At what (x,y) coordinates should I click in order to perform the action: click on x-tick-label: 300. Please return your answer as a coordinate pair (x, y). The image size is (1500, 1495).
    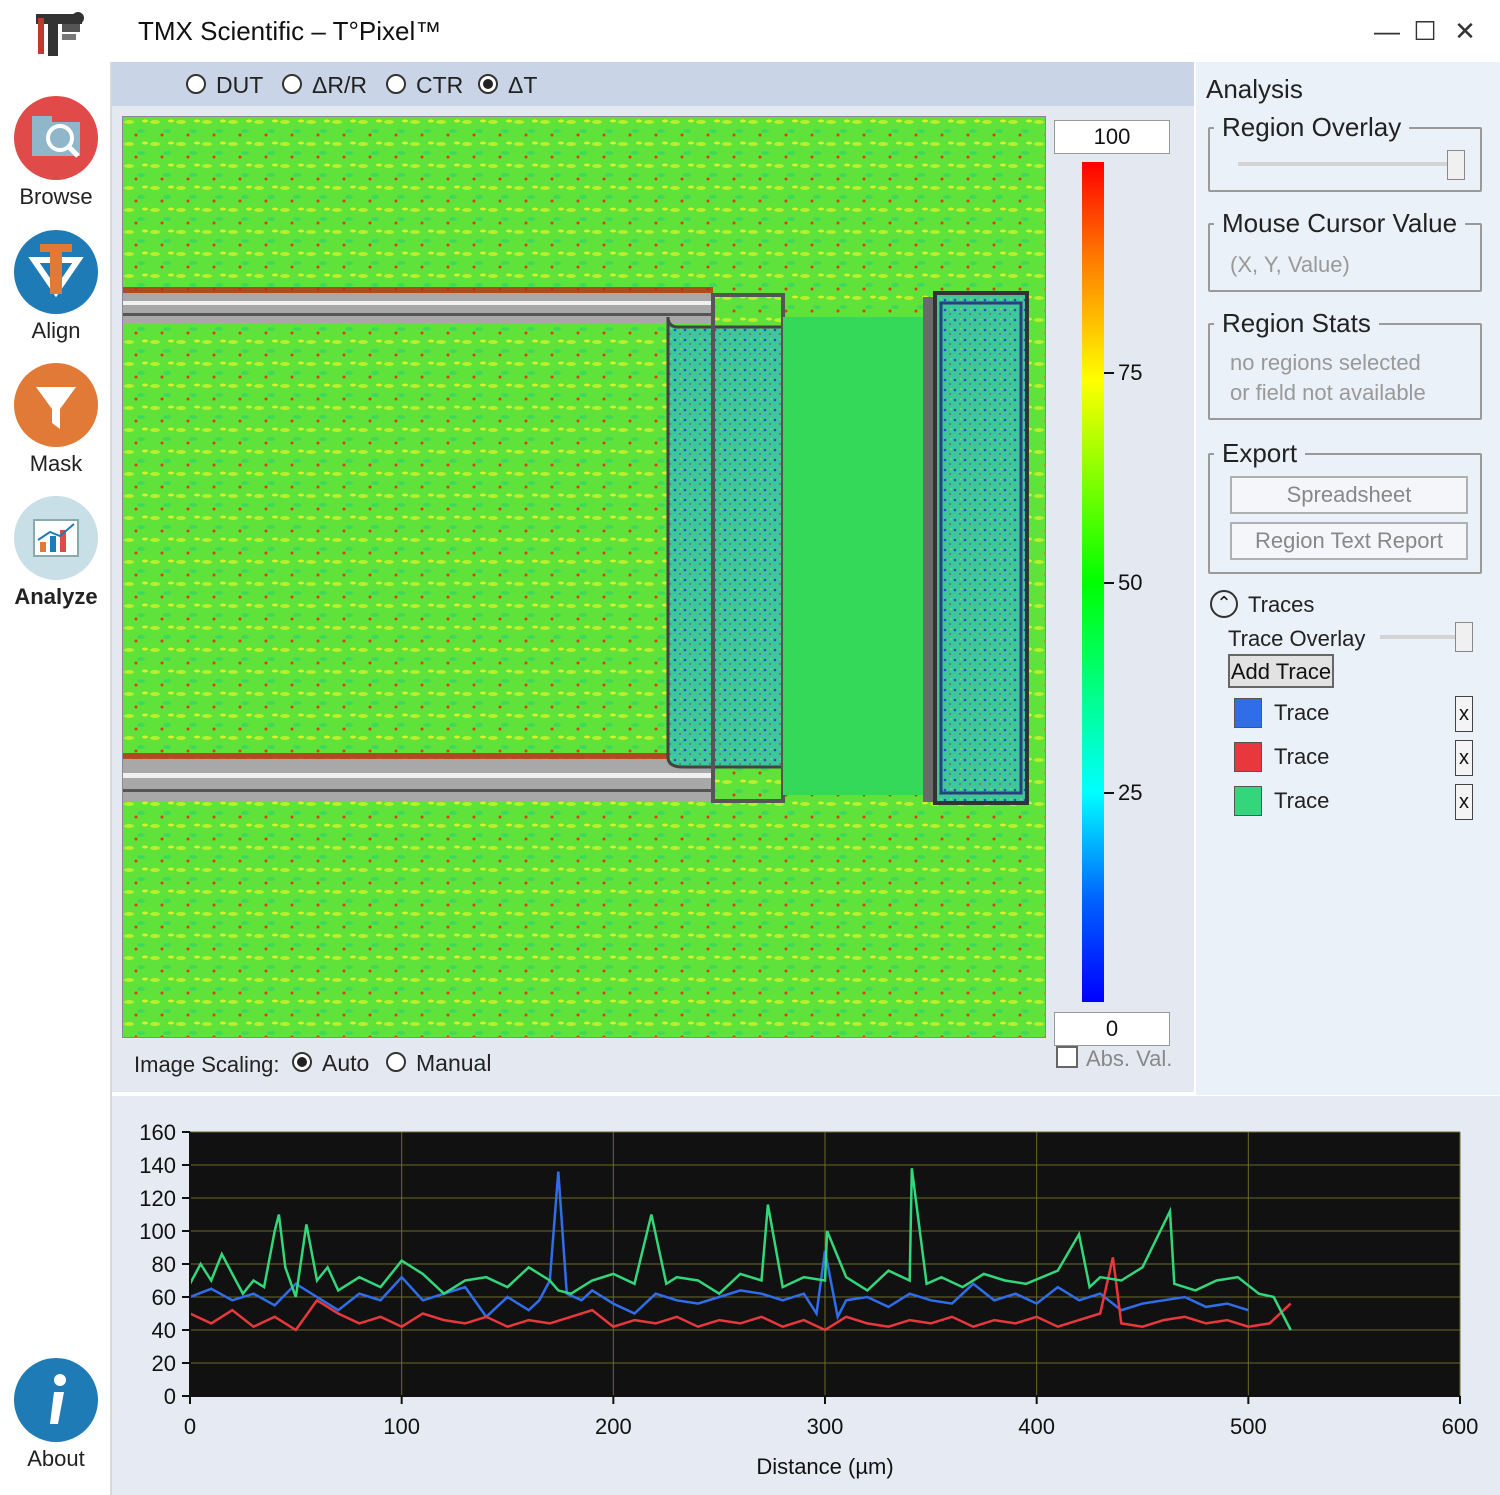
    Looking at the image, I should click on (825, 1426).